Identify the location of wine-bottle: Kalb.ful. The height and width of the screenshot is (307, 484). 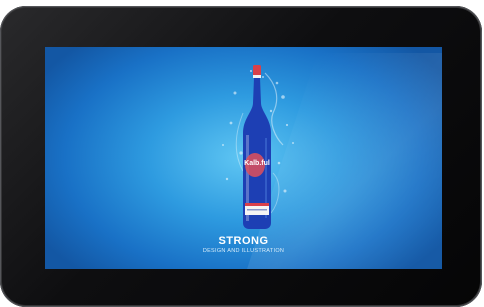
(257, 147).